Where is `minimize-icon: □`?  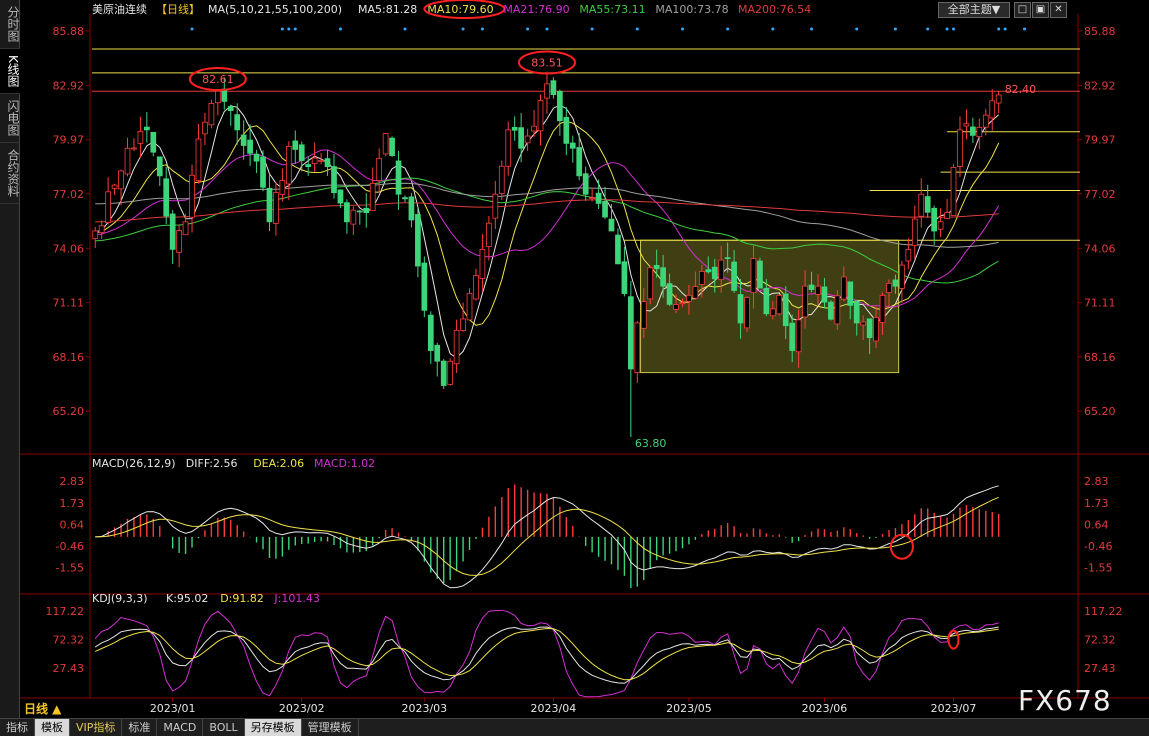
minimize-icon: □ is located at coordinates (1022, 10).